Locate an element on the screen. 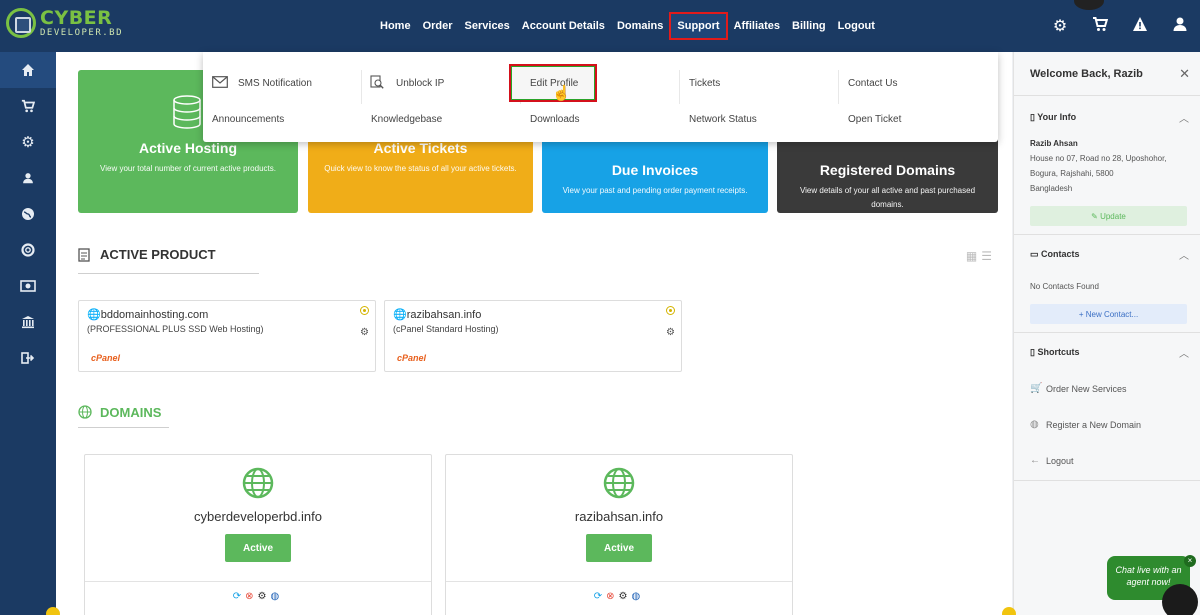 The height and width of the screenshot is (615, 1200). view-toggle-icons: ▦☰ is located at coordinates (981, 256).